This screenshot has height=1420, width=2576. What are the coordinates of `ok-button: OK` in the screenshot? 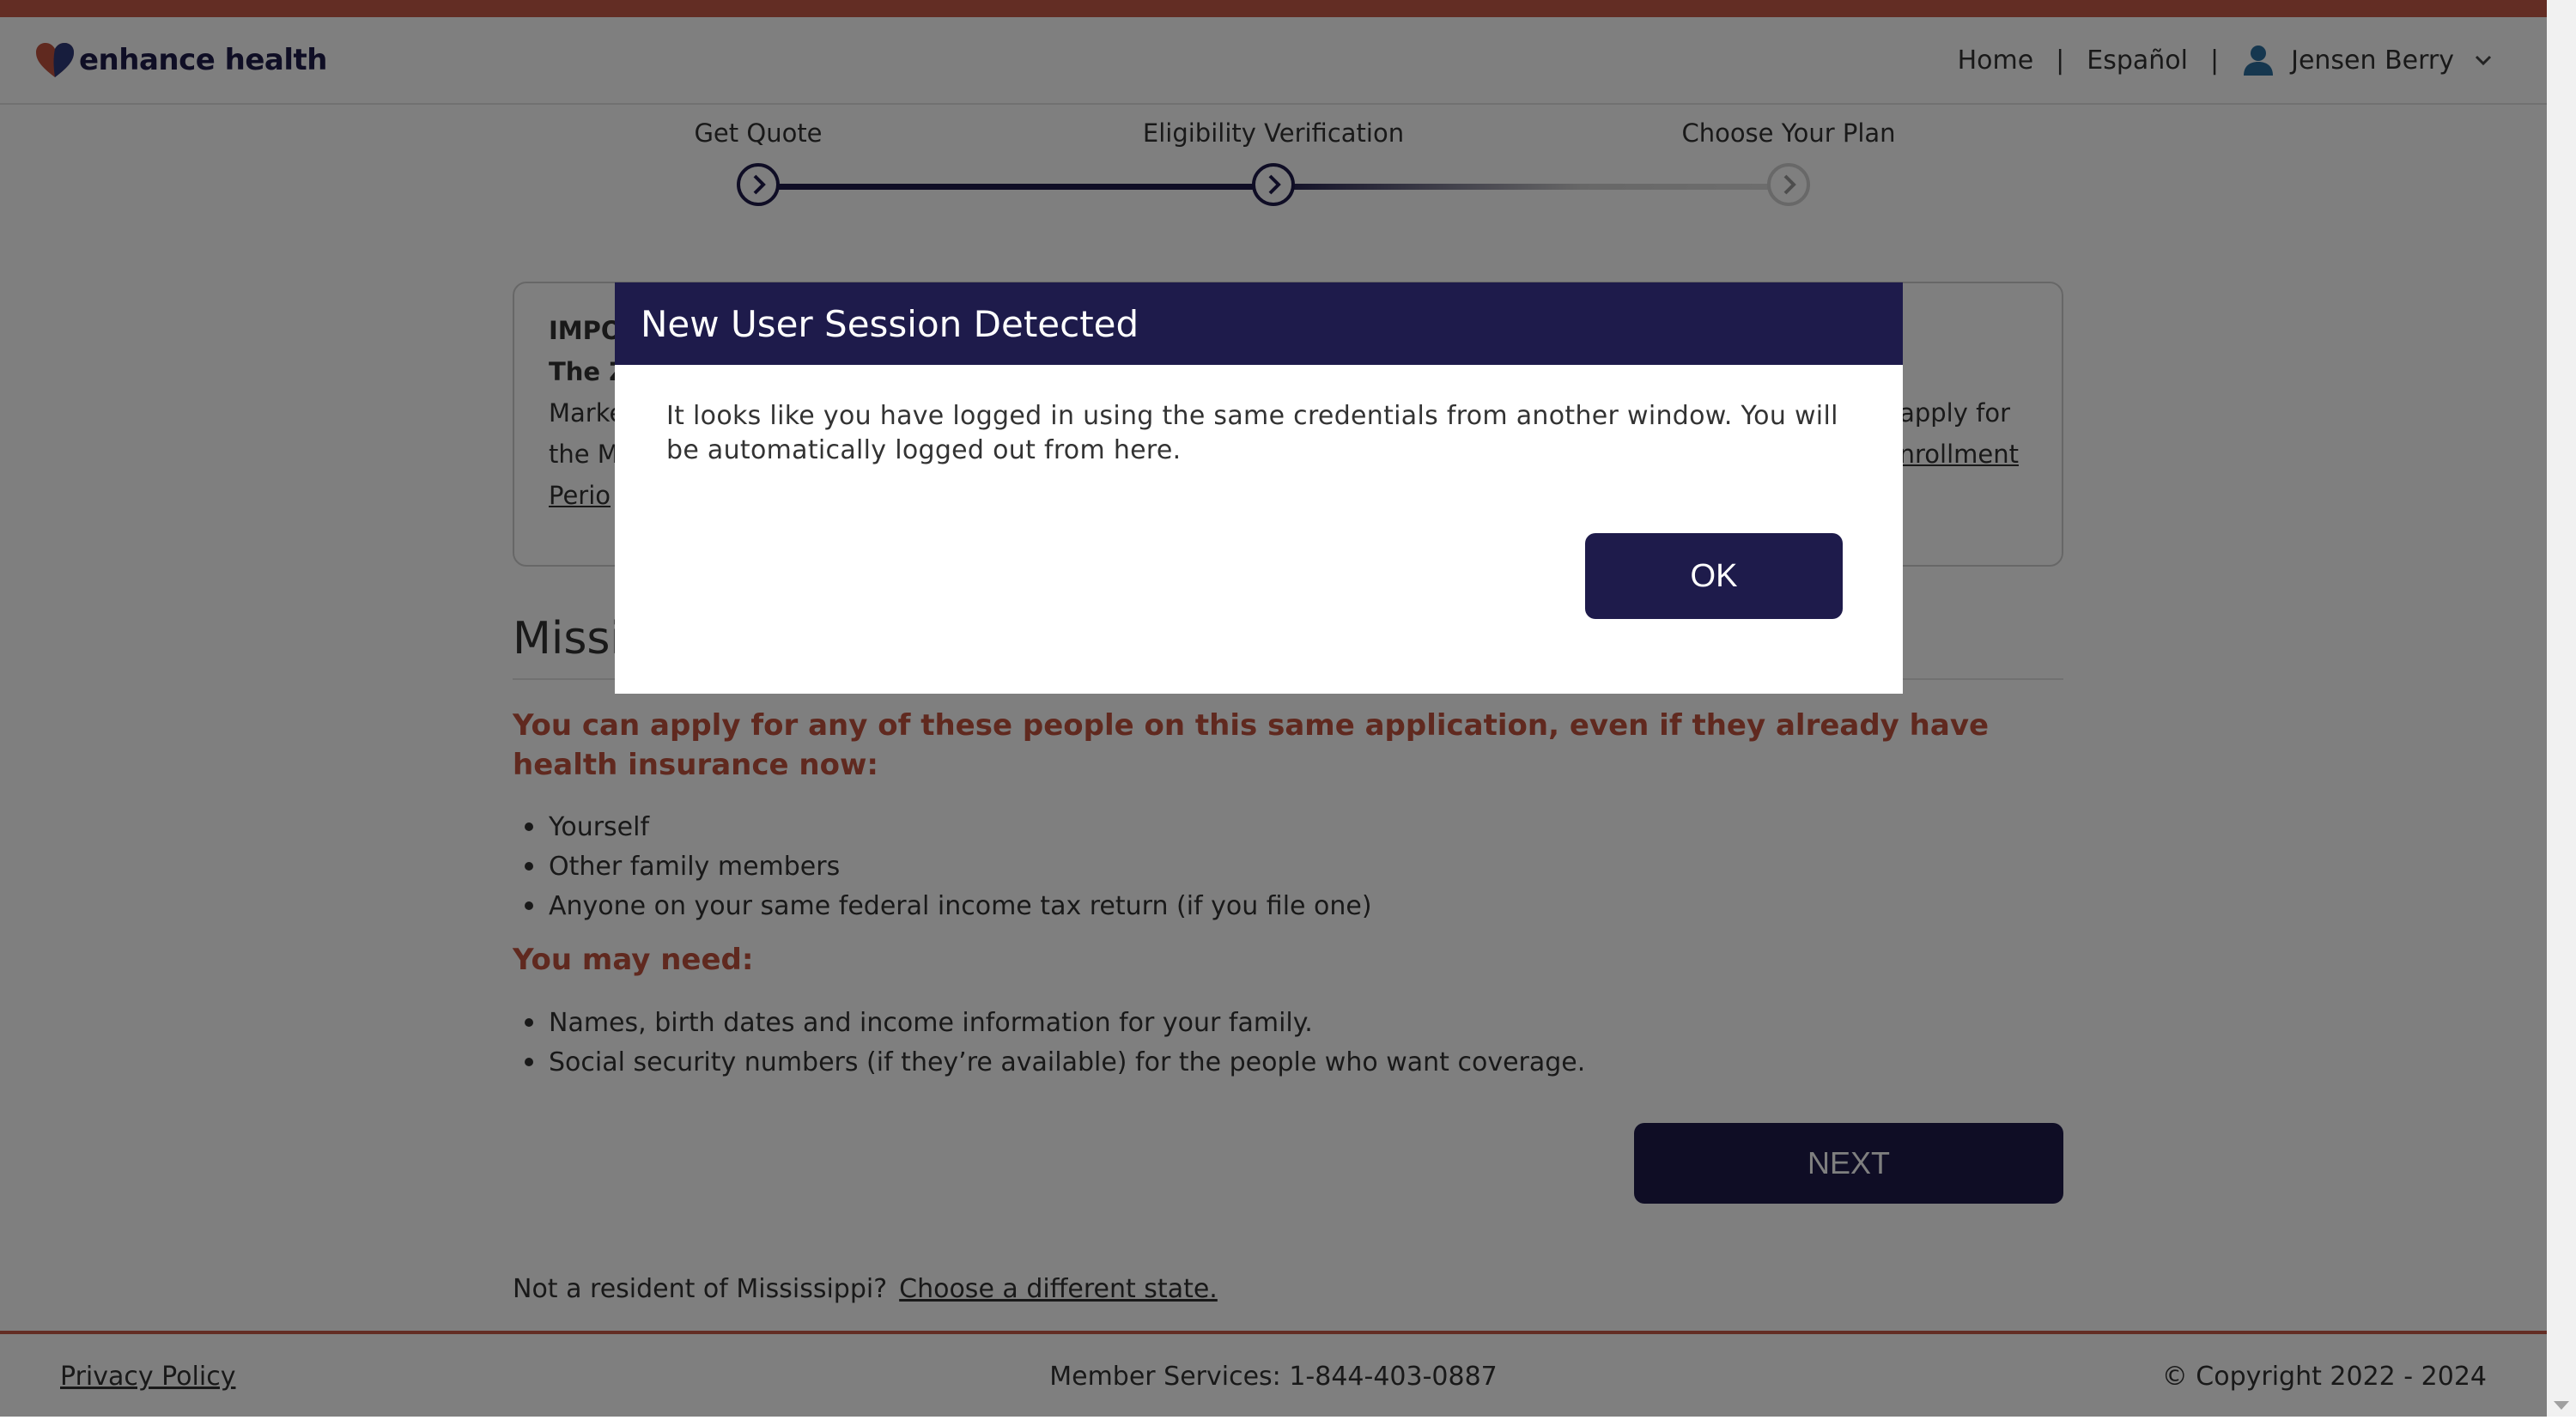 It's located at (1714, 576).